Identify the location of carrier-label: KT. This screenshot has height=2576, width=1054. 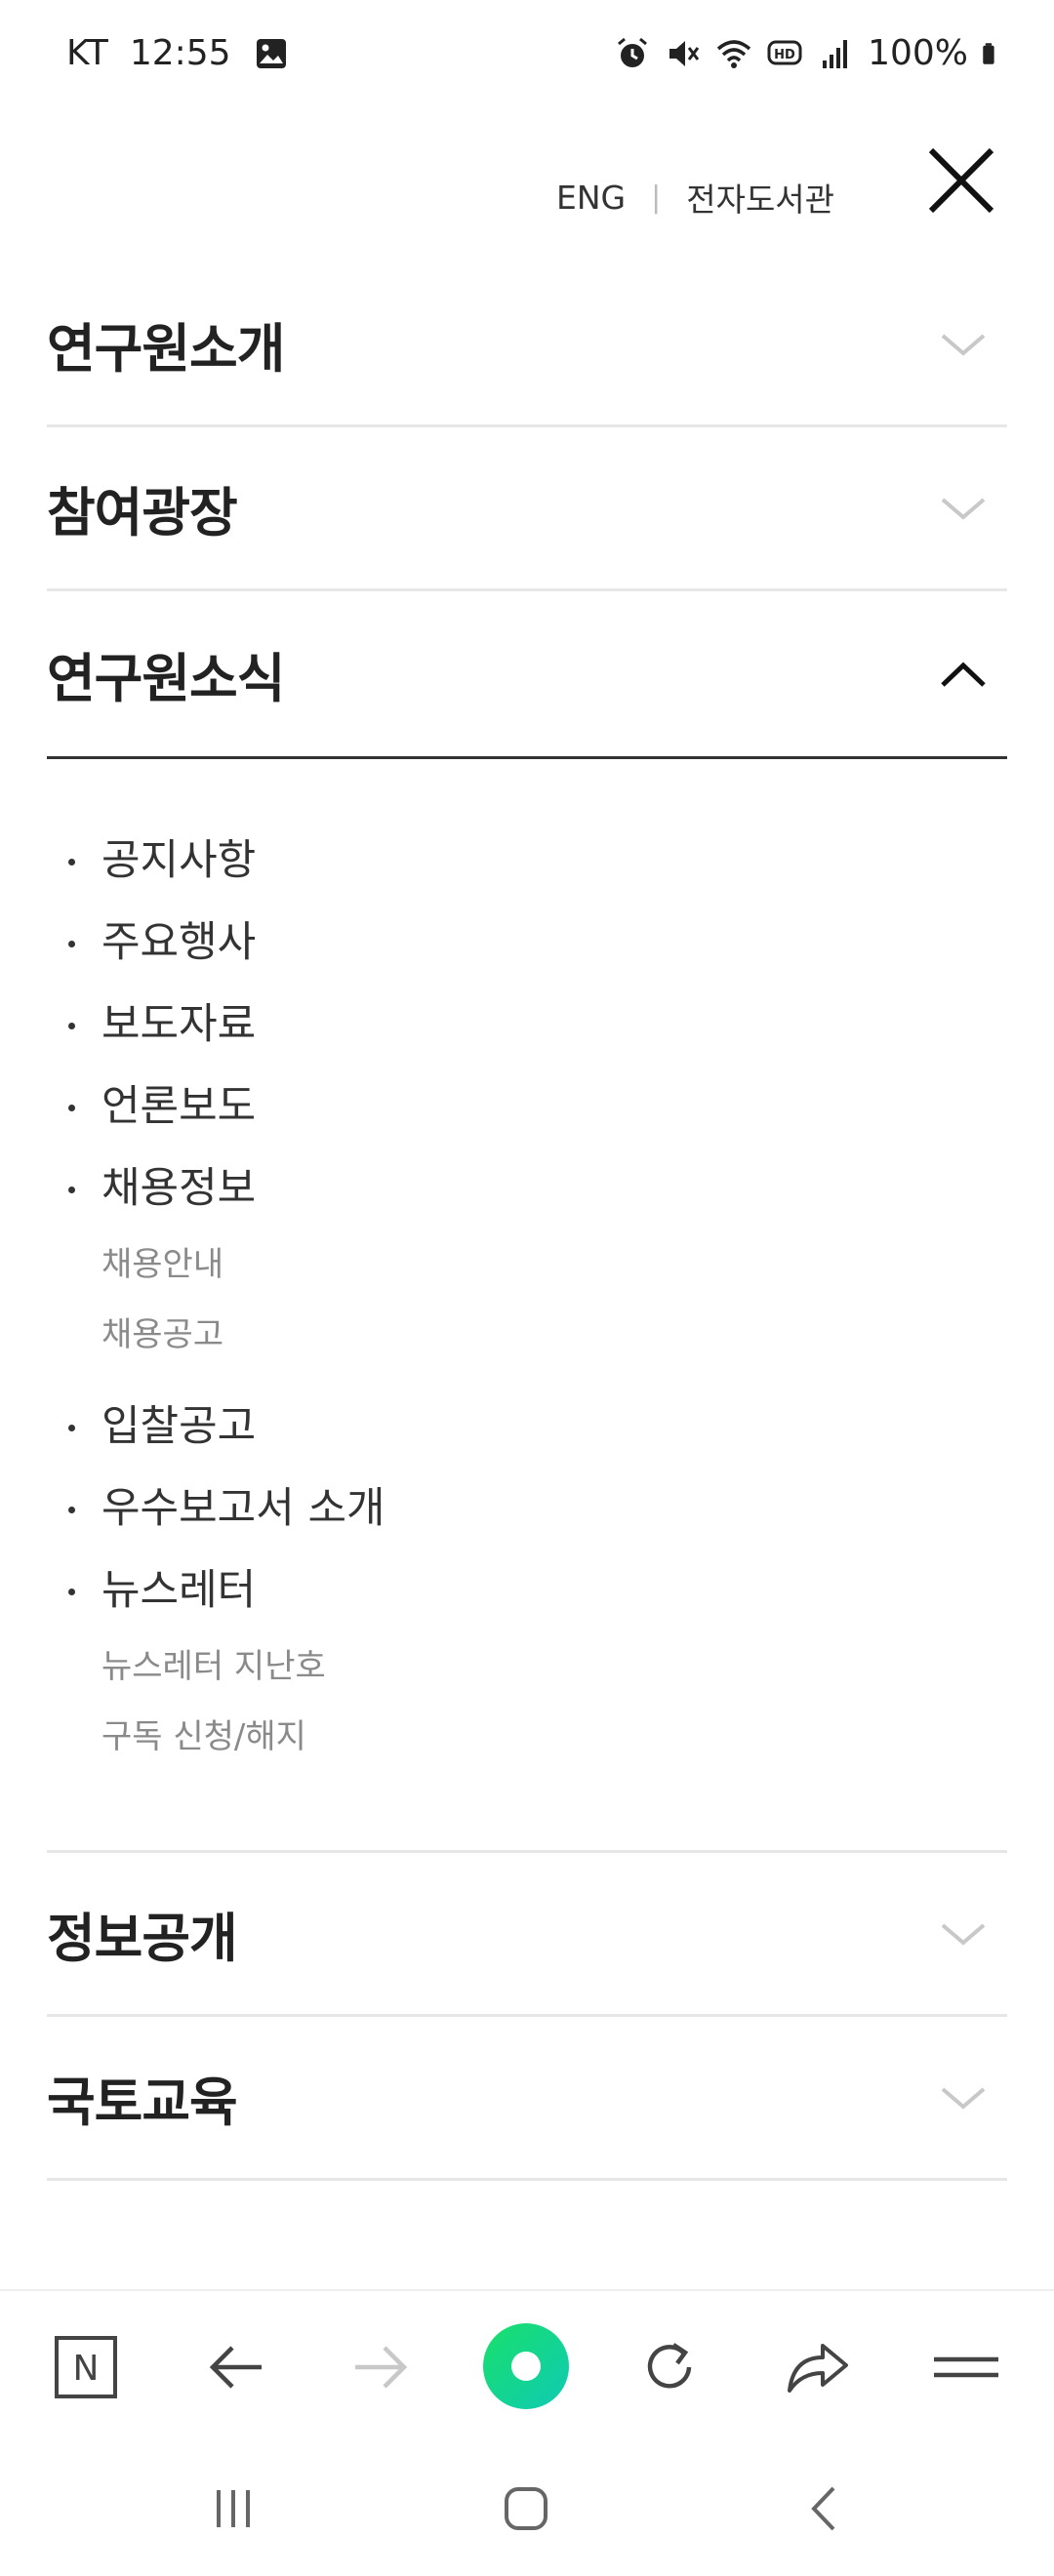
(87, 53).